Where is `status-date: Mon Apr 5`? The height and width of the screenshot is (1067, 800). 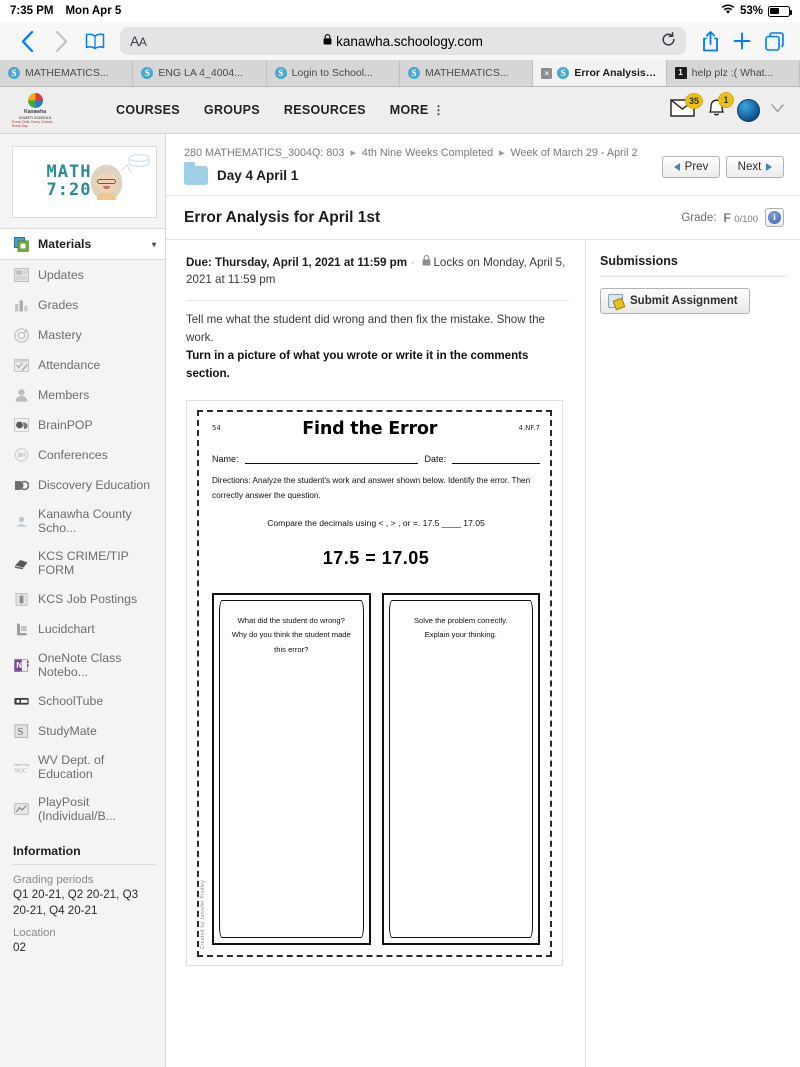 status-date: Mon Apr 5 is located at coordinates (93, 11).